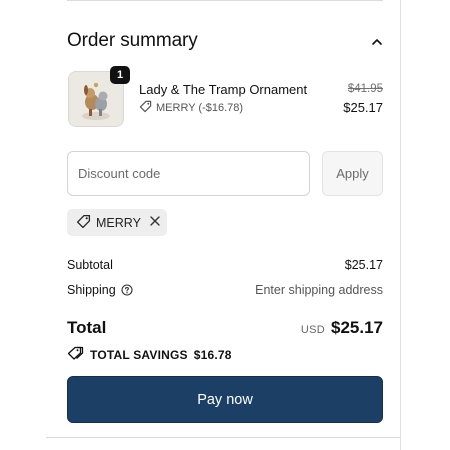  What do you see at coordinates (363, 265) in the screenshot?
I see `subtotal-value: $25.17` at bounding box center [363, 265].